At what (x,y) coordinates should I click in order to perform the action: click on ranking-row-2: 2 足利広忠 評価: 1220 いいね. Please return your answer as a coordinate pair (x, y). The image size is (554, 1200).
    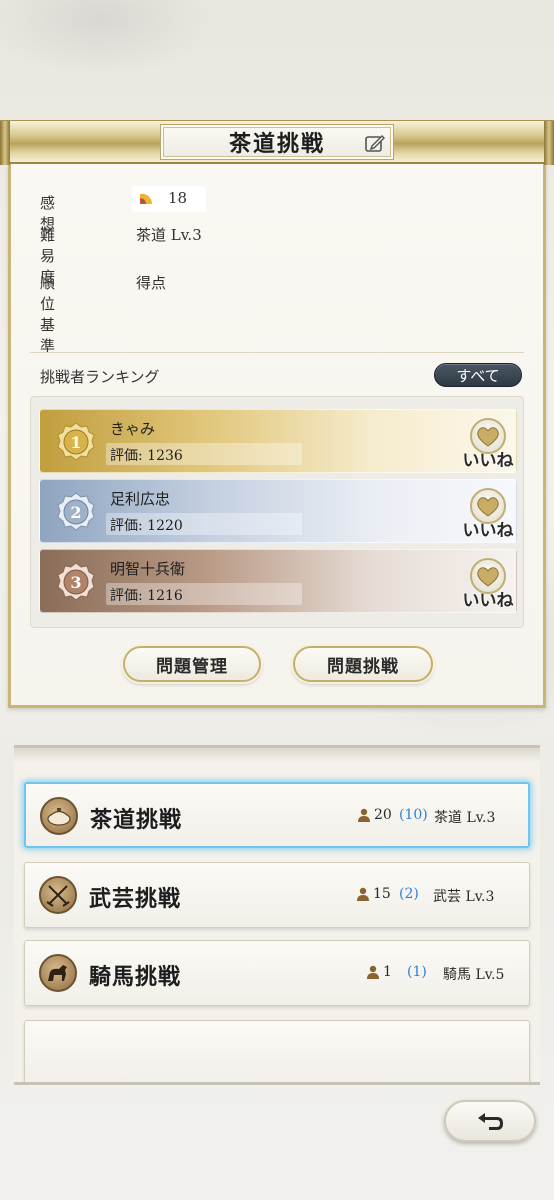
    Looking at the image, I should click on (278, 511).